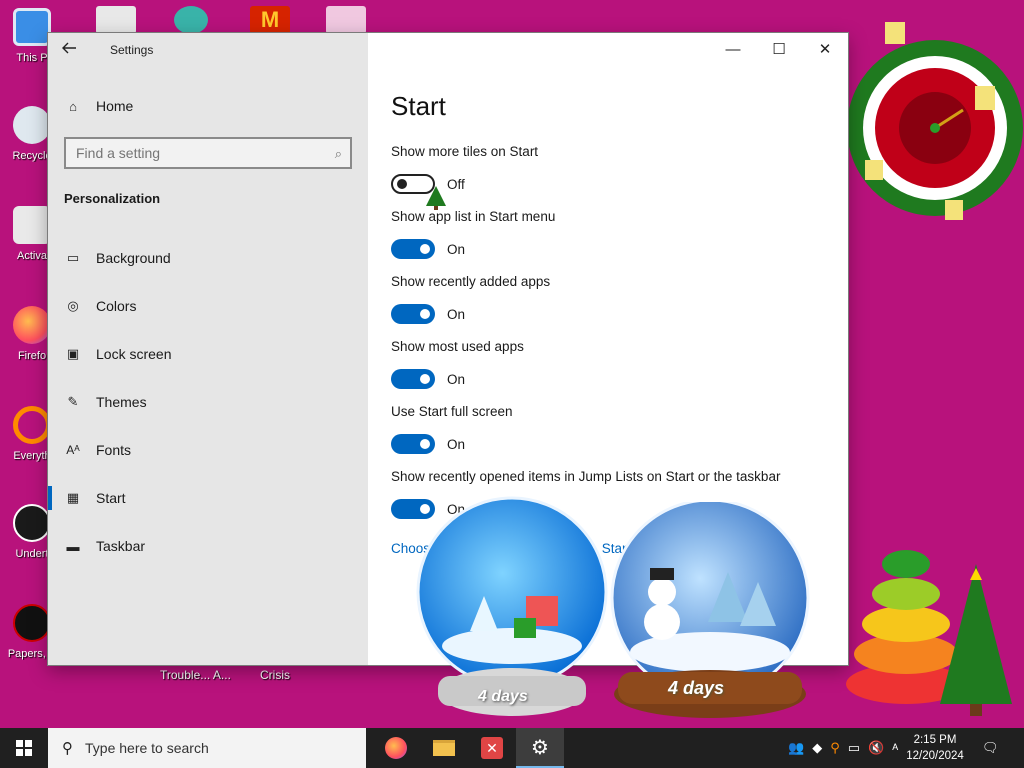  I want to click on mcdonalds-logo: M, so click(270, 19).